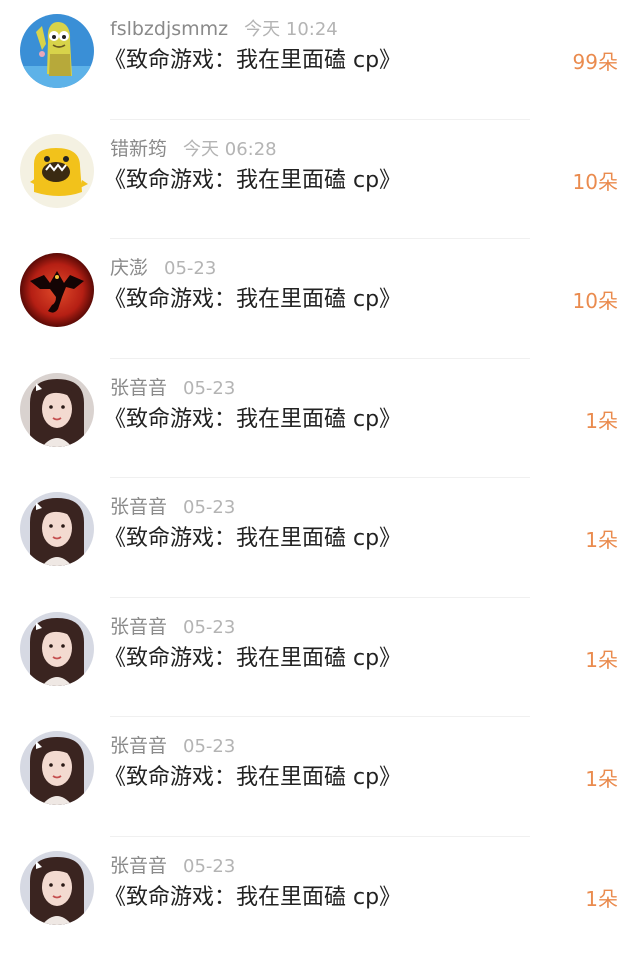 This screenshot has width=640, height=956. Describe the element at coordinates (163, 268) in the screenshot. I see `item-meta: 庆澎 05-23` at that location.